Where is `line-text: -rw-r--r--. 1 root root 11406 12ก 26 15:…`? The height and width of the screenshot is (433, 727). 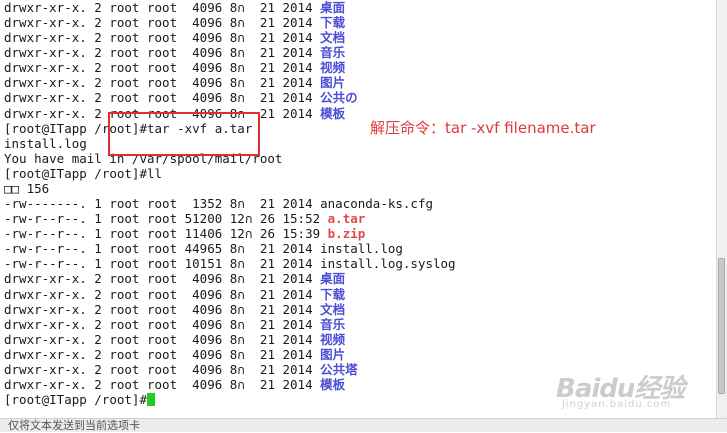
line-text: -rw-r--r--. 1 root root 11406 12ก 26 15:… is located at coordinates (166, 234).